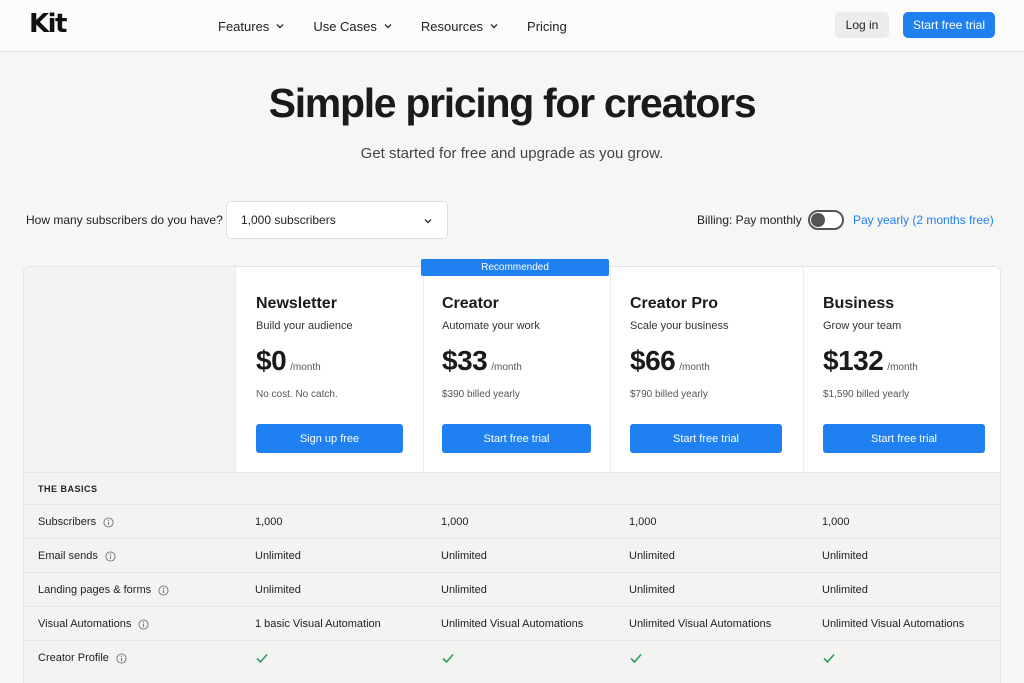  I want to click on plan-name: Creator, so click(470, 303).